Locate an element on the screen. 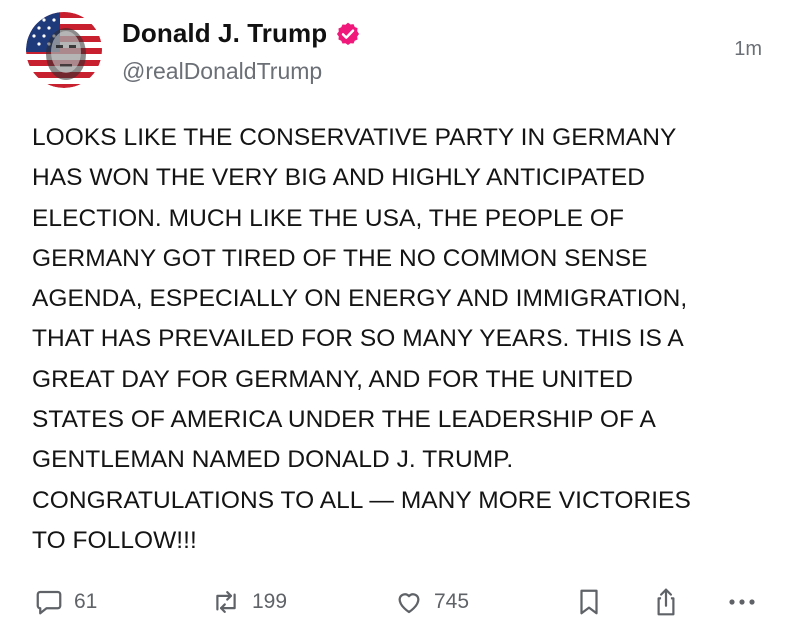 The image size is (792, 627). more-icon is located at coordinates (742, 602).